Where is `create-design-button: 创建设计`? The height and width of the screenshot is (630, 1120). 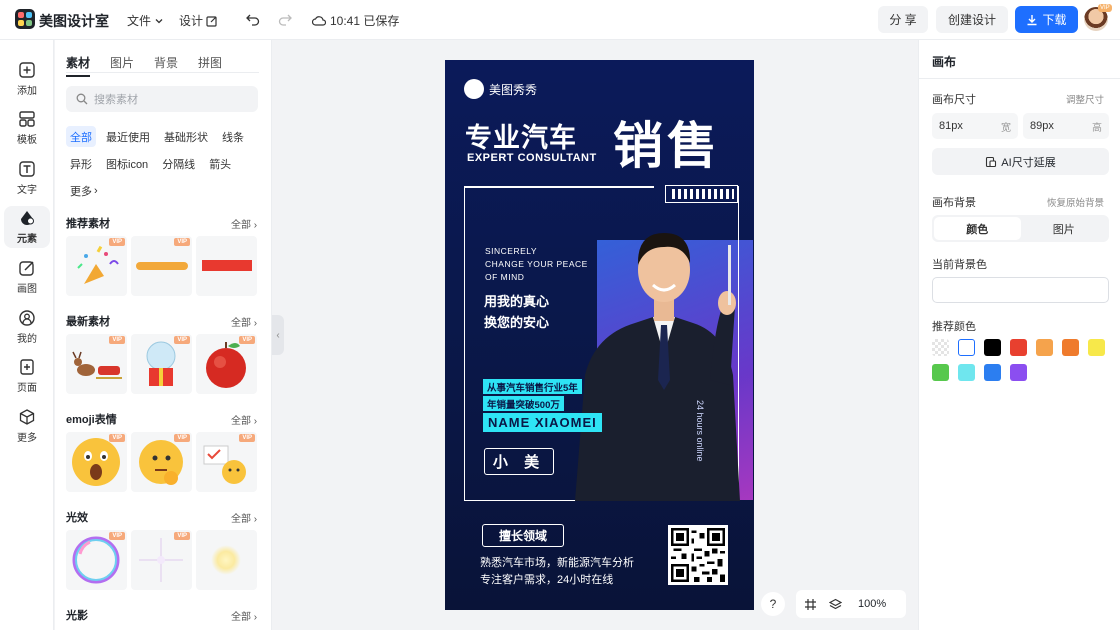
create-design-button: 创建设计 is located at coordinates (972, 19).